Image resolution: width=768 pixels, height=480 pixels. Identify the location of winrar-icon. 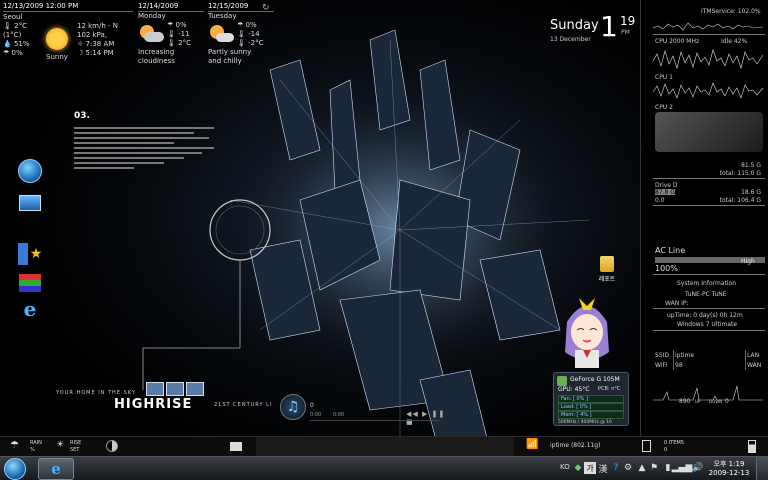
(30, 283).